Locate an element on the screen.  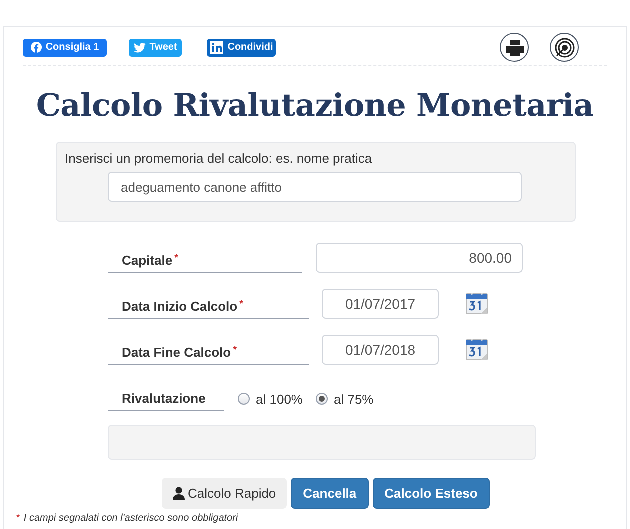
target-icon is located at coordinates (564, 48).